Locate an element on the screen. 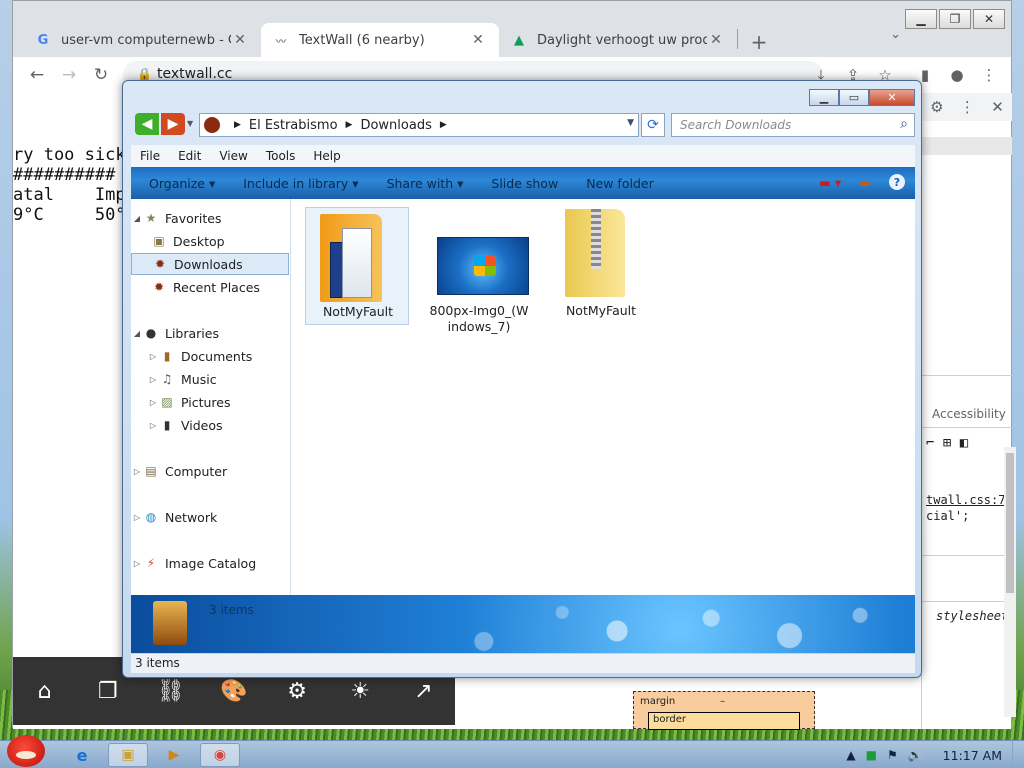  file-item-zip: NotMyFault is located at coordinates (601, 266).